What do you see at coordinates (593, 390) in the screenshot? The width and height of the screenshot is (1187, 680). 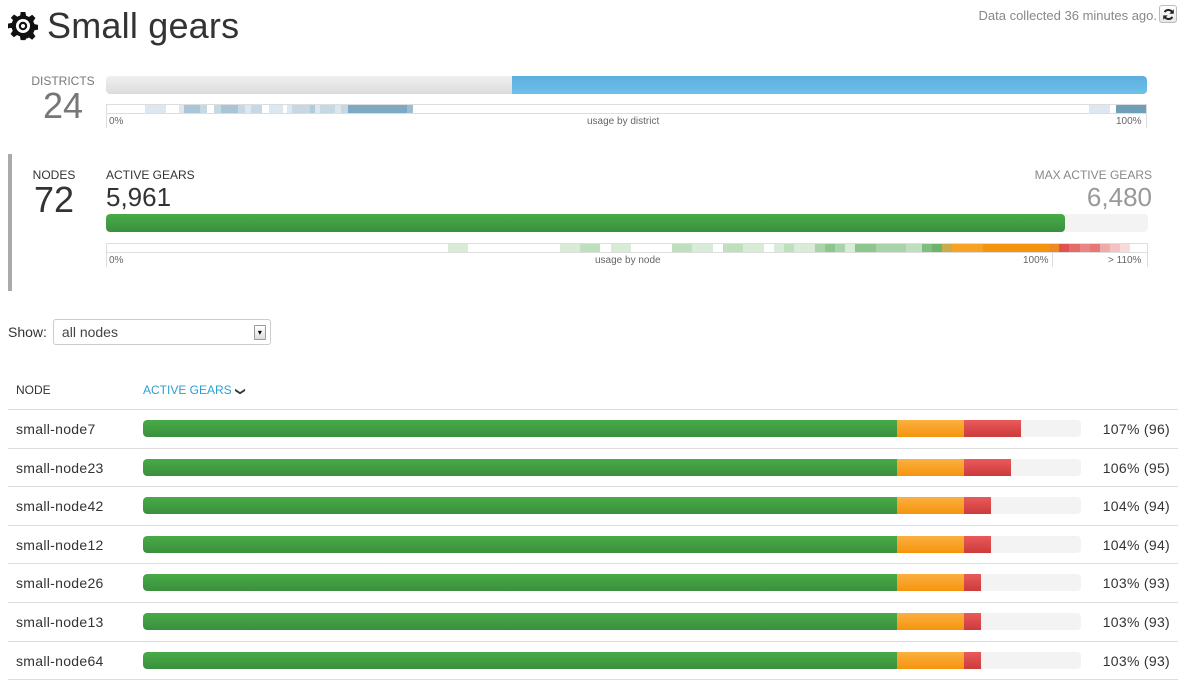 I see `table-header: NODE ACTIVE GEARS ❯` at bounding box center [593, 390].